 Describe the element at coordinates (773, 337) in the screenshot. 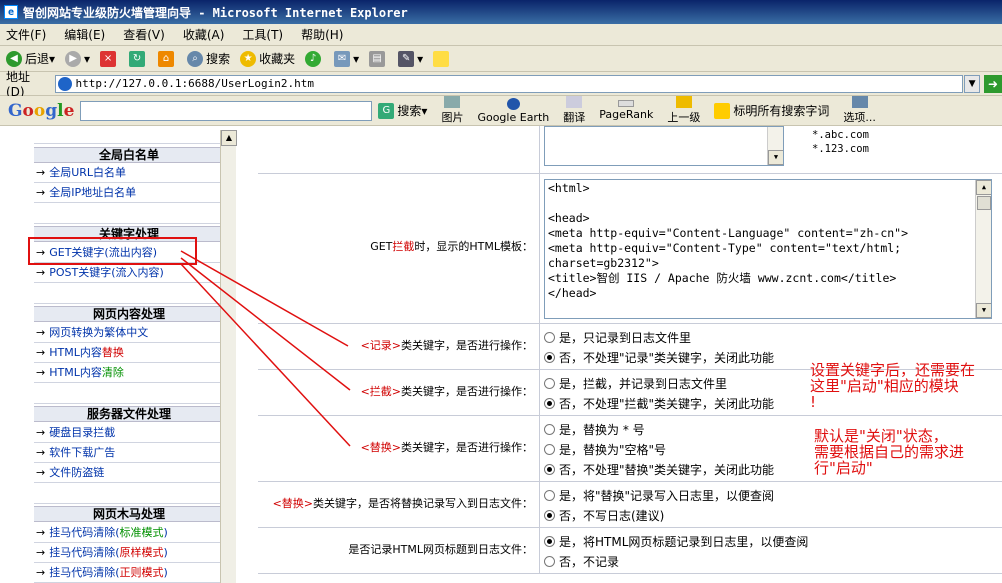

I see `record-option-yes: 是，只记录到日志文件里` at that location.